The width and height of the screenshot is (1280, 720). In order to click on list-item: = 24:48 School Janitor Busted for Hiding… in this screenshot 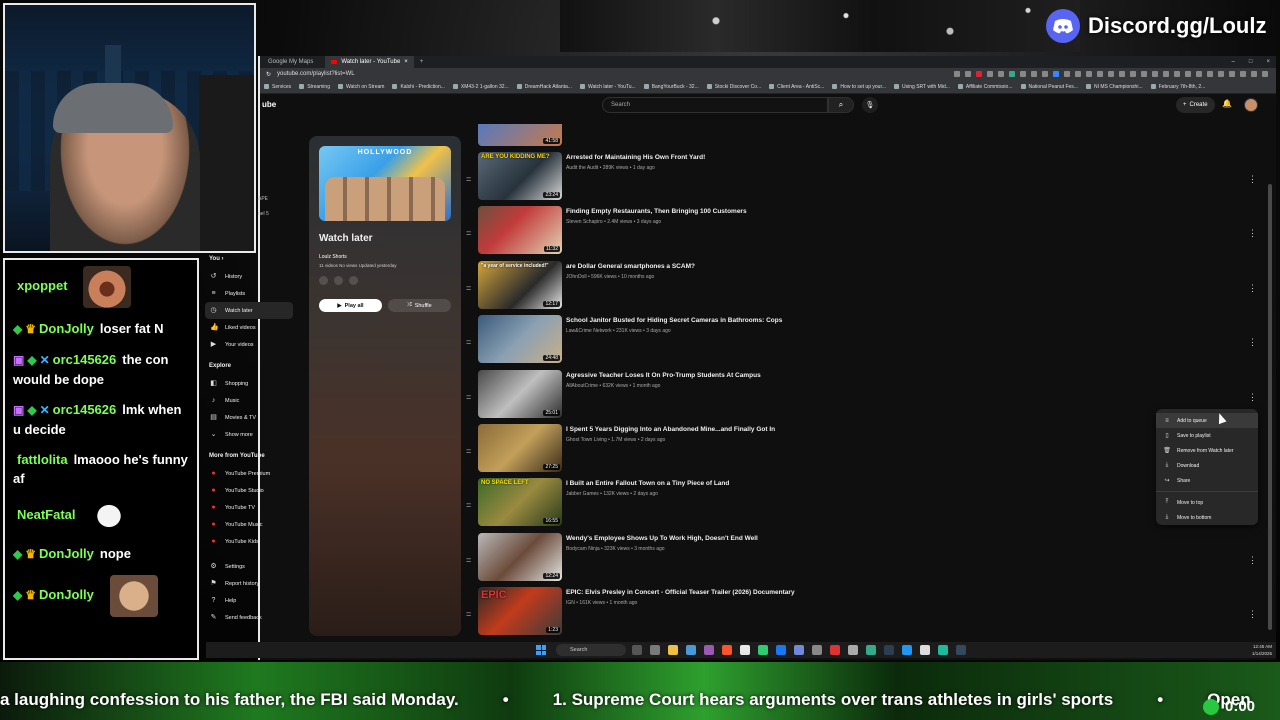, I will do `click(862, 341)`.